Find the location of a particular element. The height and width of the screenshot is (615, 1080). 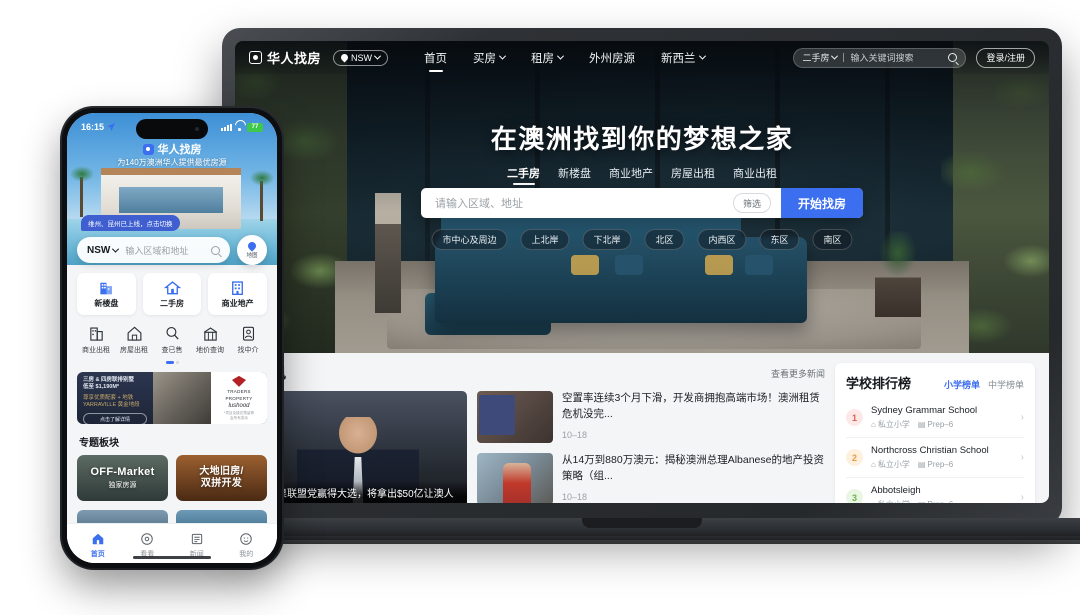

quick-search-sold: 查已售 is located at coordinates (172, 340).